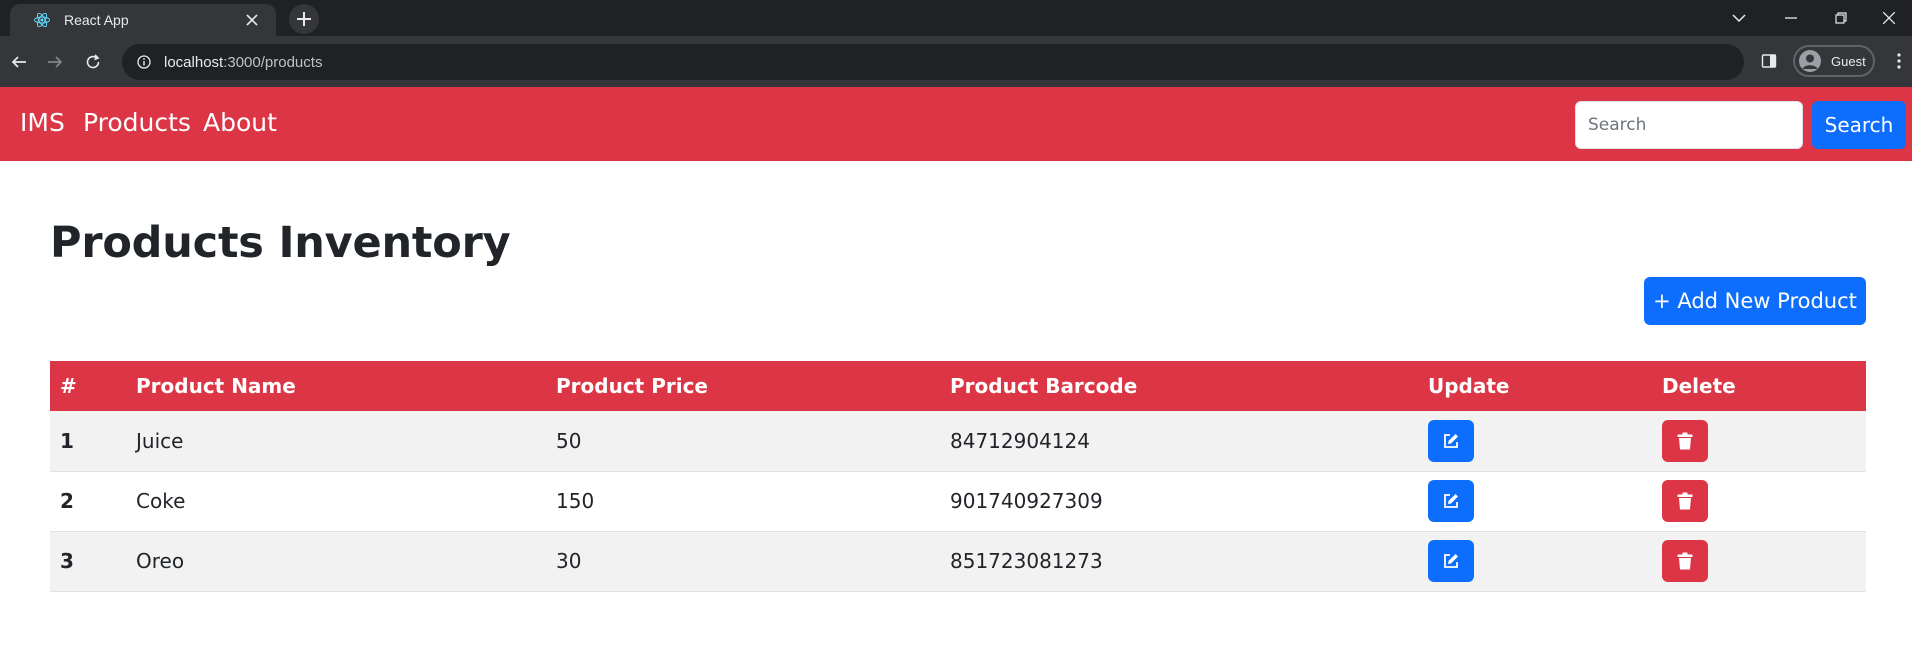  I want to click on browser-tab-strip: React App, so click(956, 18).